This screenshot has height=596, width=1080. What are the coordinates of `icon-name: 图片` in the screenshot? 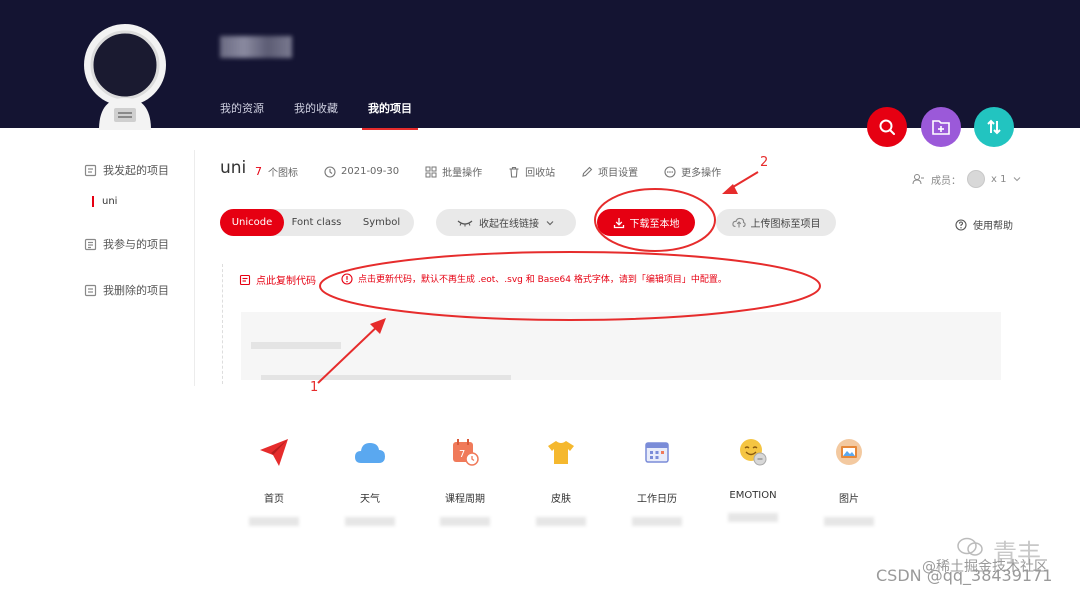 It's located at (849, 499).